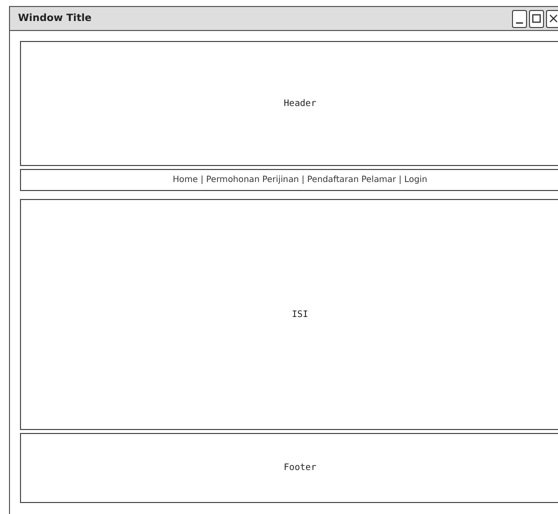  Describe the element at coordinates (519, 23) in the screenshot. I see `minimize-icon` at that location.